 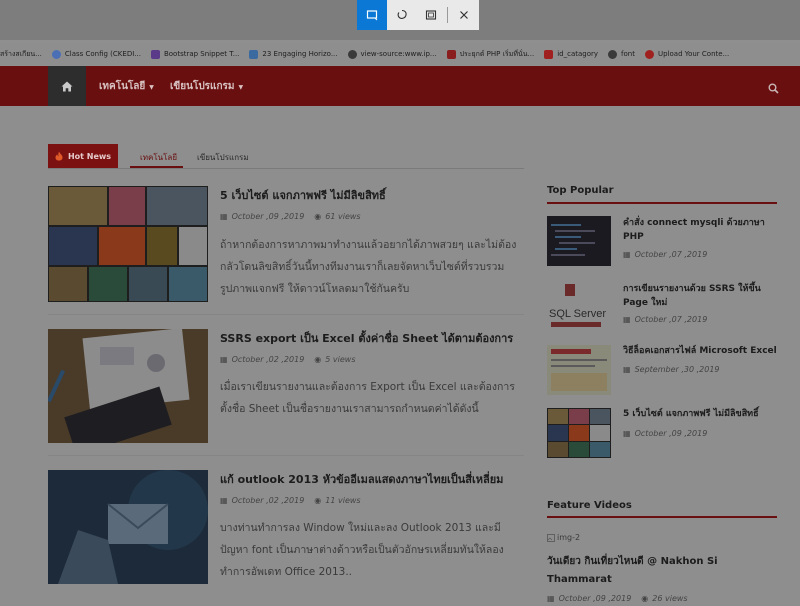 I want to click on nav-item-label: เขียนโปรแกรม, so click(x=202, y=86).